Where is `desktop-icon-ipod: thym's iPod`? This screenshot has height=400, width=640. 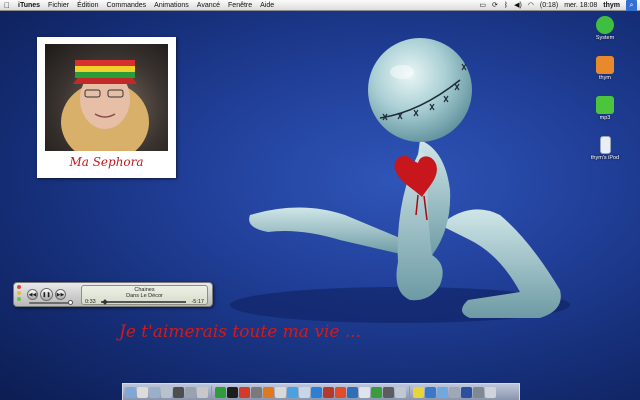
desktop-icon-ipod: thym's iPod is located at coordinates (605, 148).